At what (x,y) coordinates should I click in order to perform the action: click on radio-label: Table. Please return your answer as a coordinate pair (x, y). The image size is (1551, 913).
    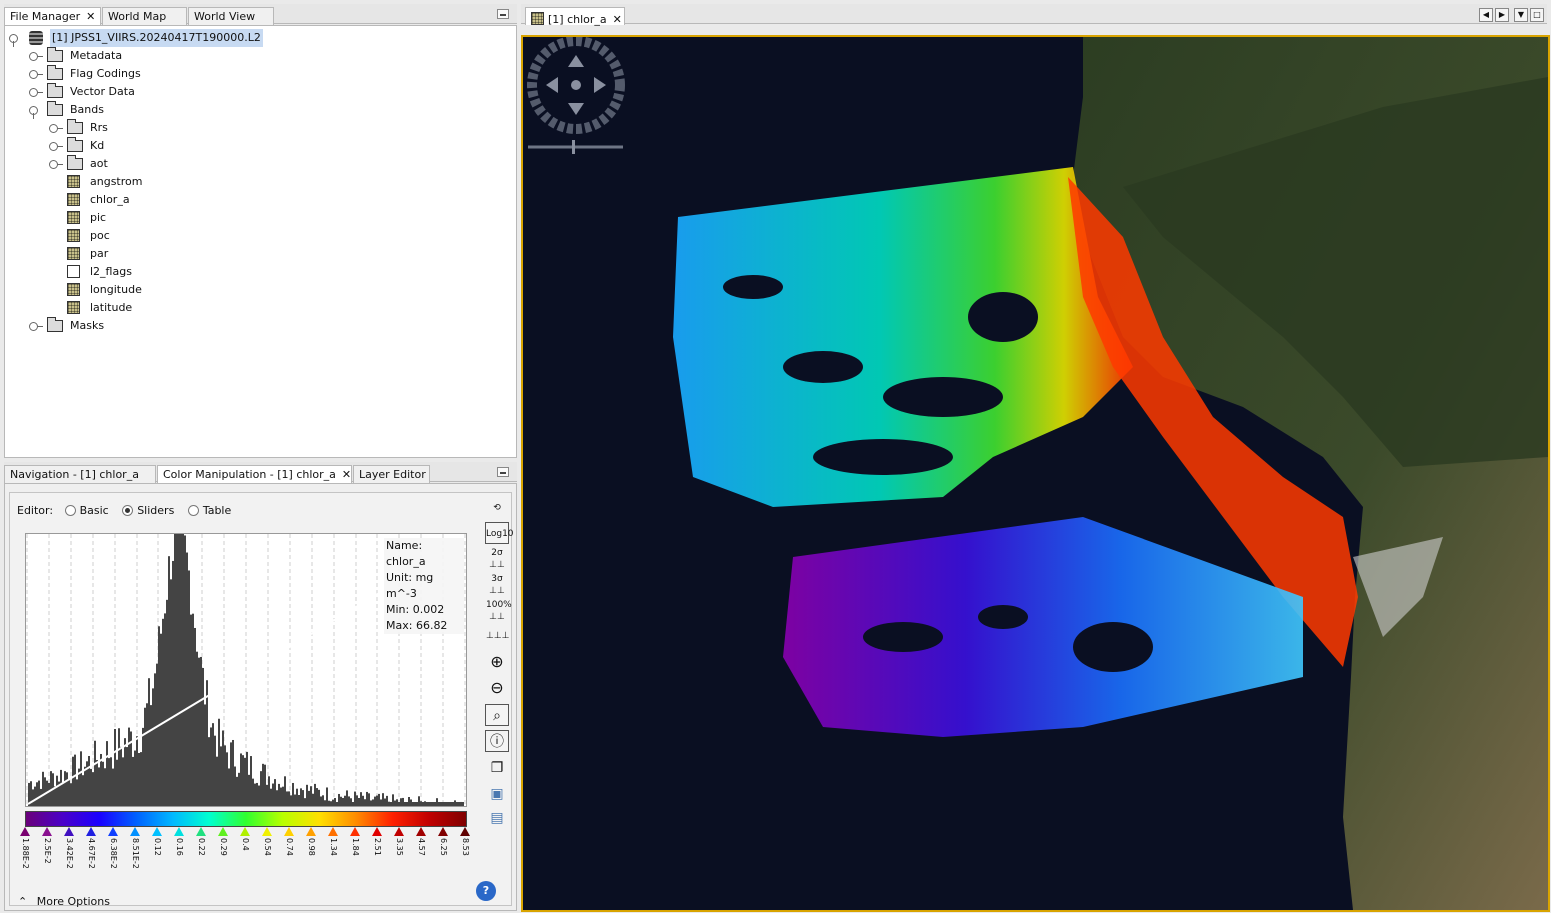
    Looking at the image, I should click on (217, 510).